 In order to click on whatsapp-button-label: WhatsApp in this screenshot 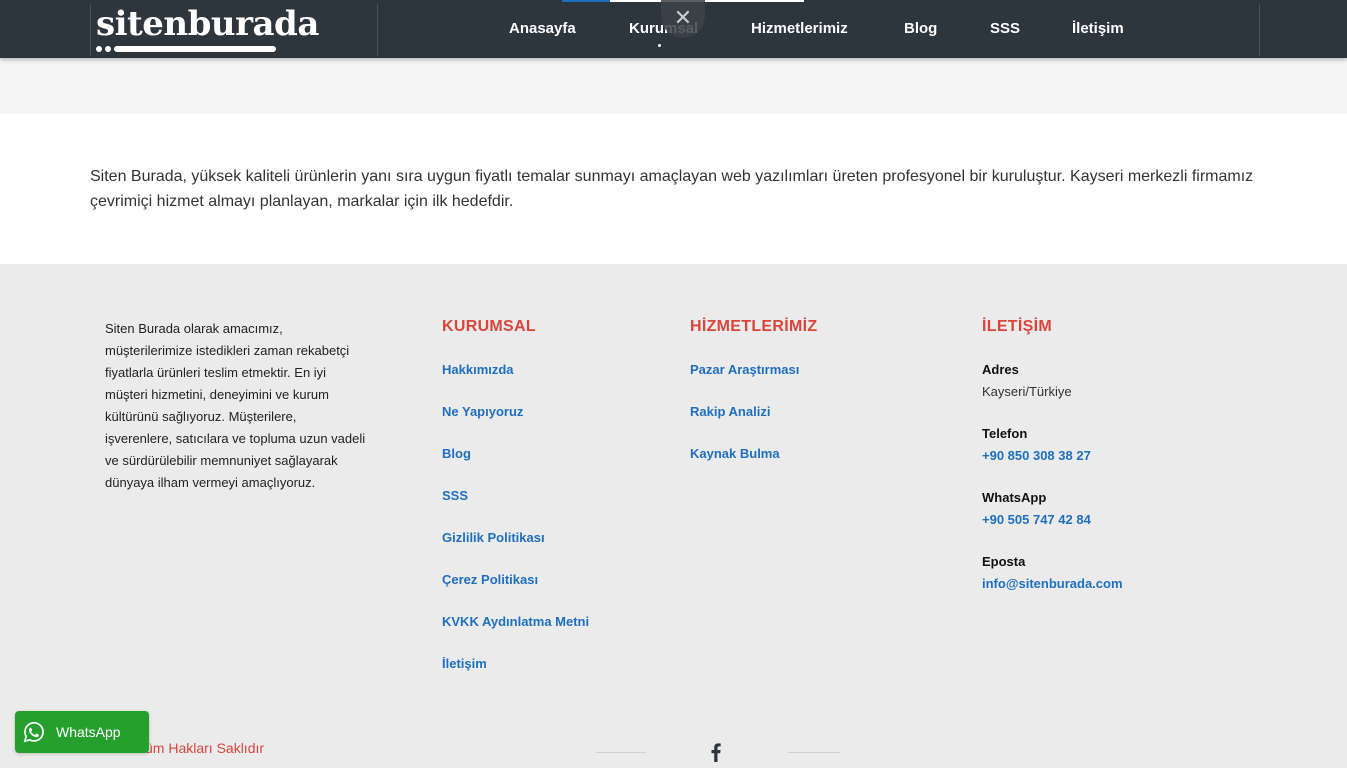, I will do `click(88, 732)`.